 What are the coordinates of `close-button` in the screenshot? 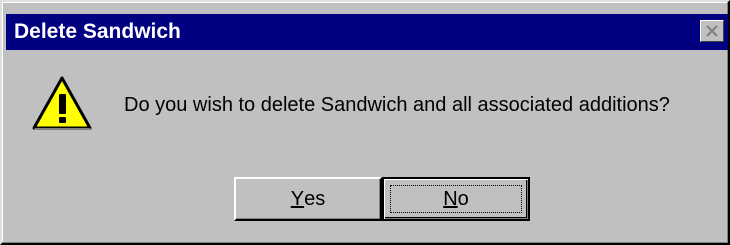 It's located at (712, 31).